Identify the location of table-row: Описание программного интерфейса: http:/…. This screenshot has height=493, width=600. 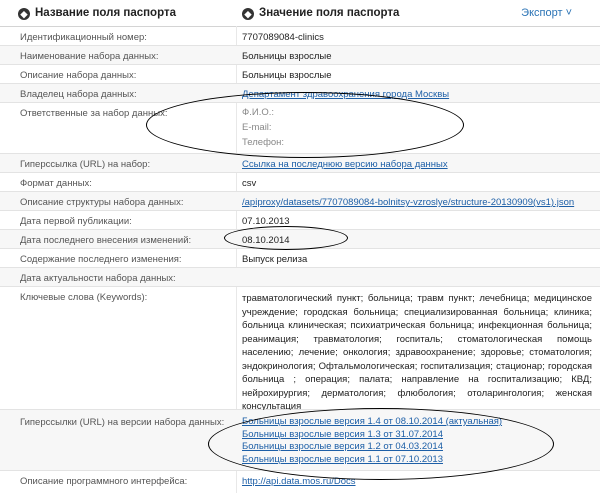
(300, 482).